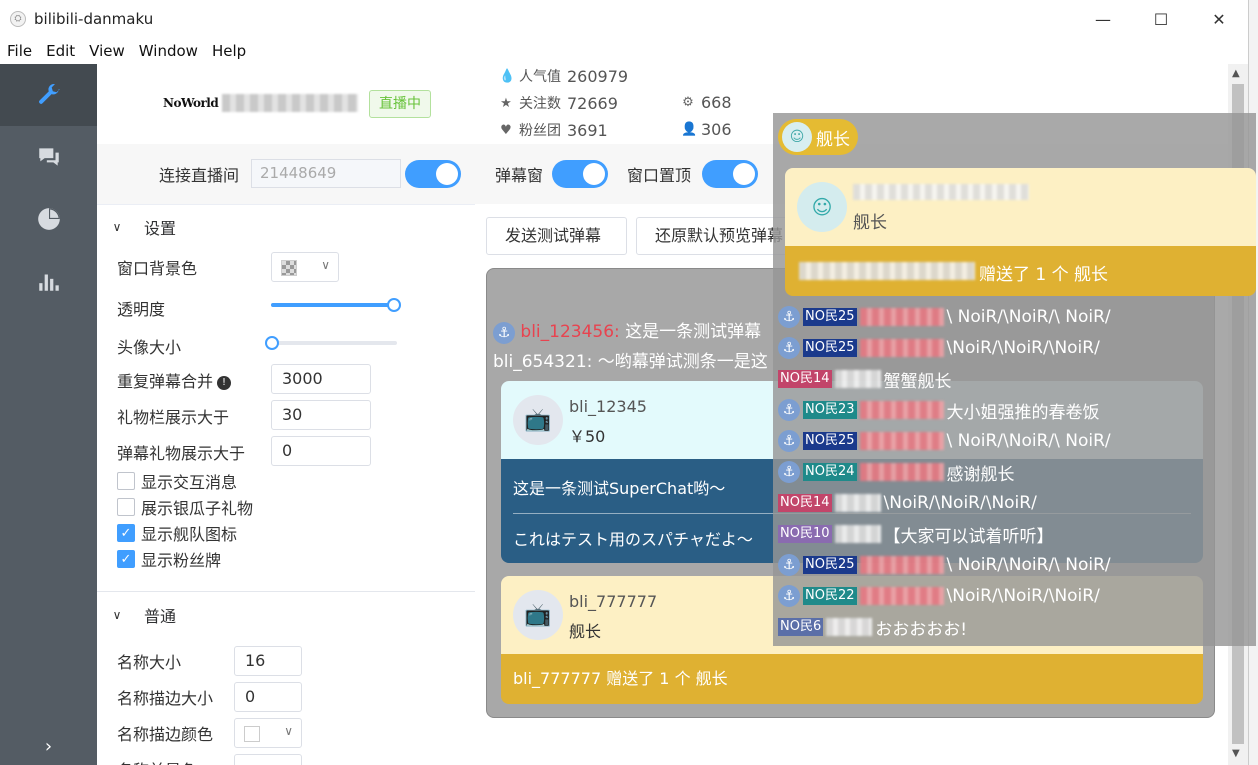 The height and width of the screenshot is (765, 1258). Describe the element at coordinates (1020, 207) in the screenshot. I see `overlay-guard-header: ☺ 舰长` at that location.